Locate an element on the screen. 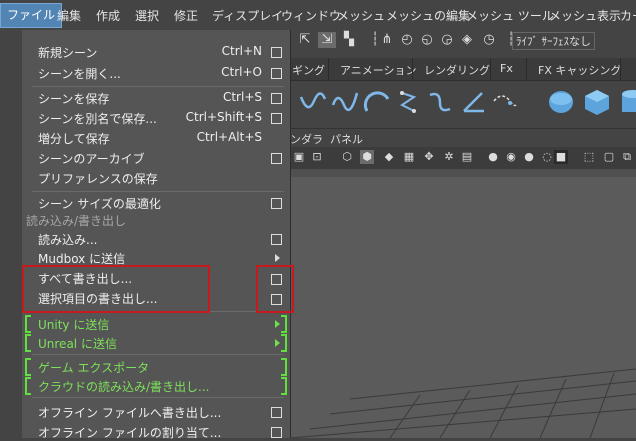 This screenshot has height=441, width=636. menu-edit: 編集 is located at coordinates (69, 15).